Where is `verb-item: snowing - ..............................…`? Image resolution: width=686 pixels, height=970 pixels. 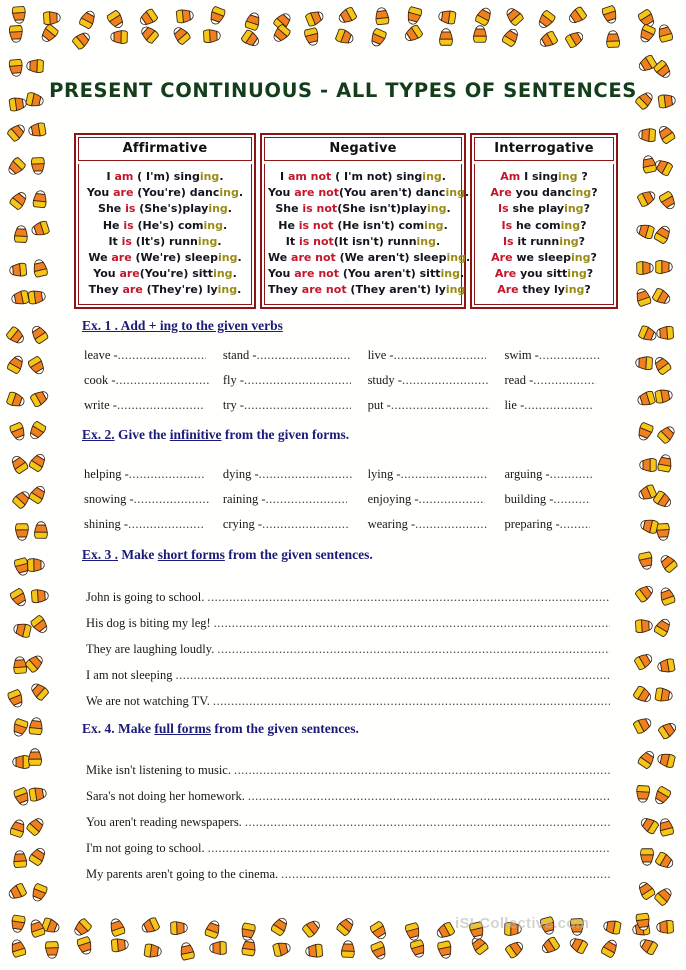 verb-item: snowing - ..............................… is located at coordinates (153, 504).